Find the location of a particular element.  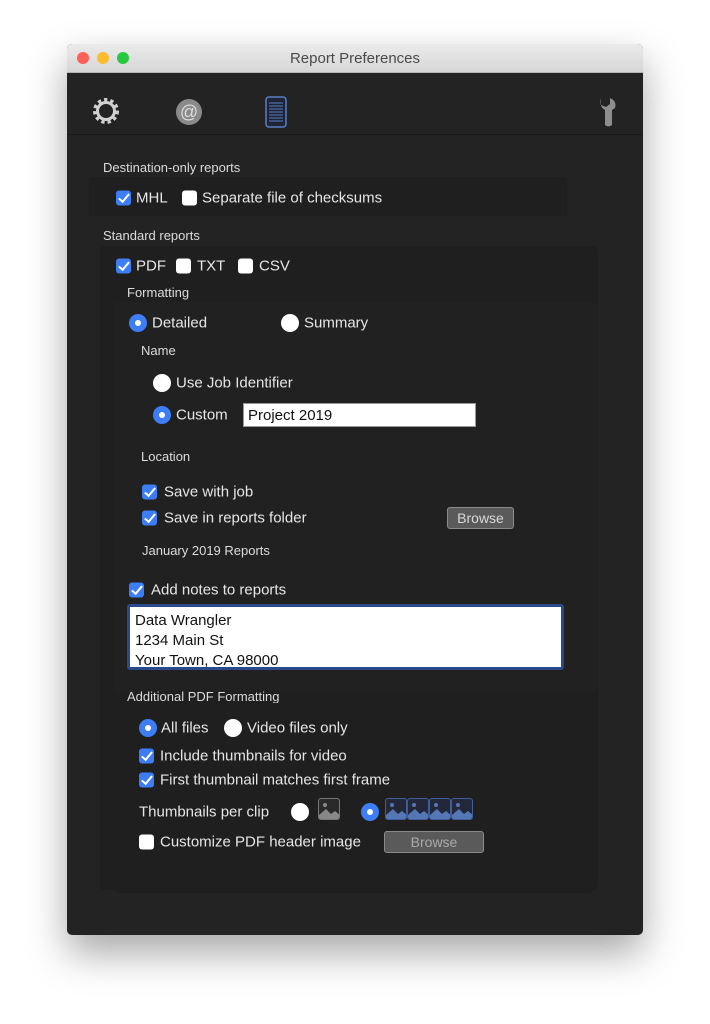

first-thumbnail-label: First thumbnail matches first frame is located at coordinates (275, 780).